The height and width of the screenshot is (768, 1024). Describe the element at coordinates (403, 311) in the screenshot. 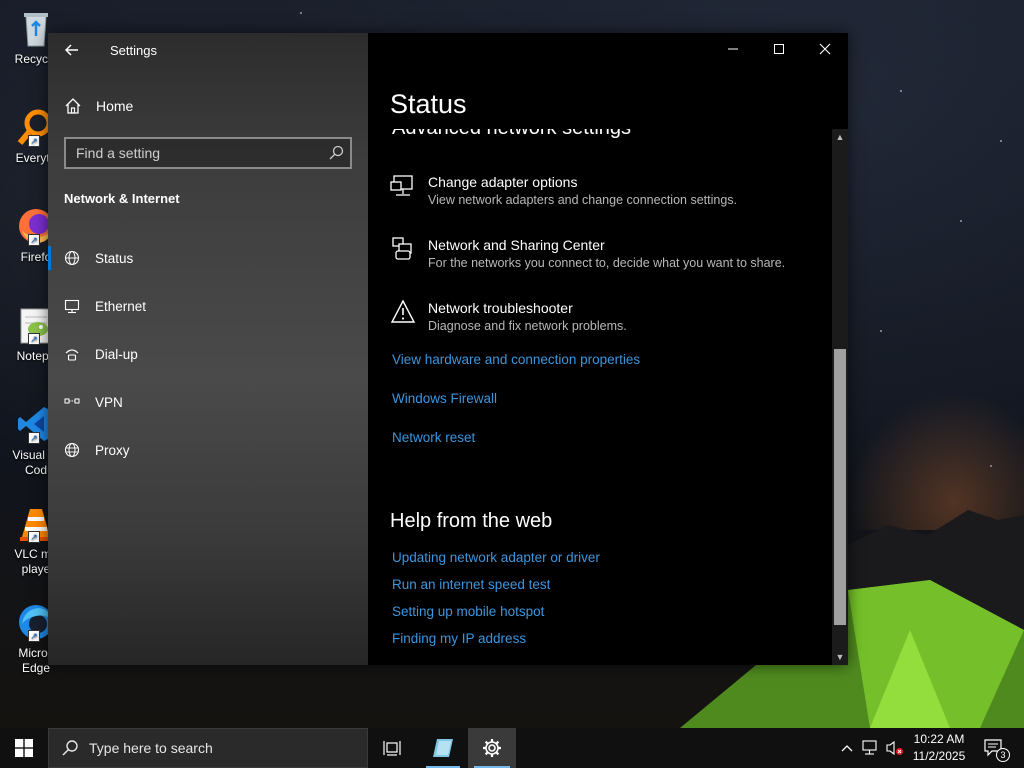

I see `warning-icon` at that location.